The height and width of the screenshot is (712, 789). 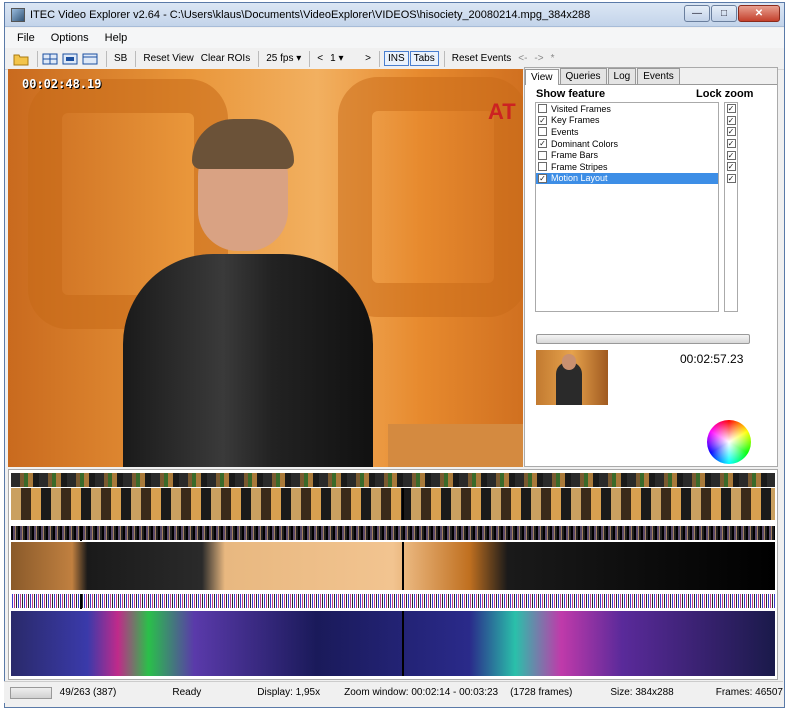 What do you see at coordinates (344, 58) in the screenshot?
I see `step-dropdown: 1 ▾` at bounding box center [344, 58].